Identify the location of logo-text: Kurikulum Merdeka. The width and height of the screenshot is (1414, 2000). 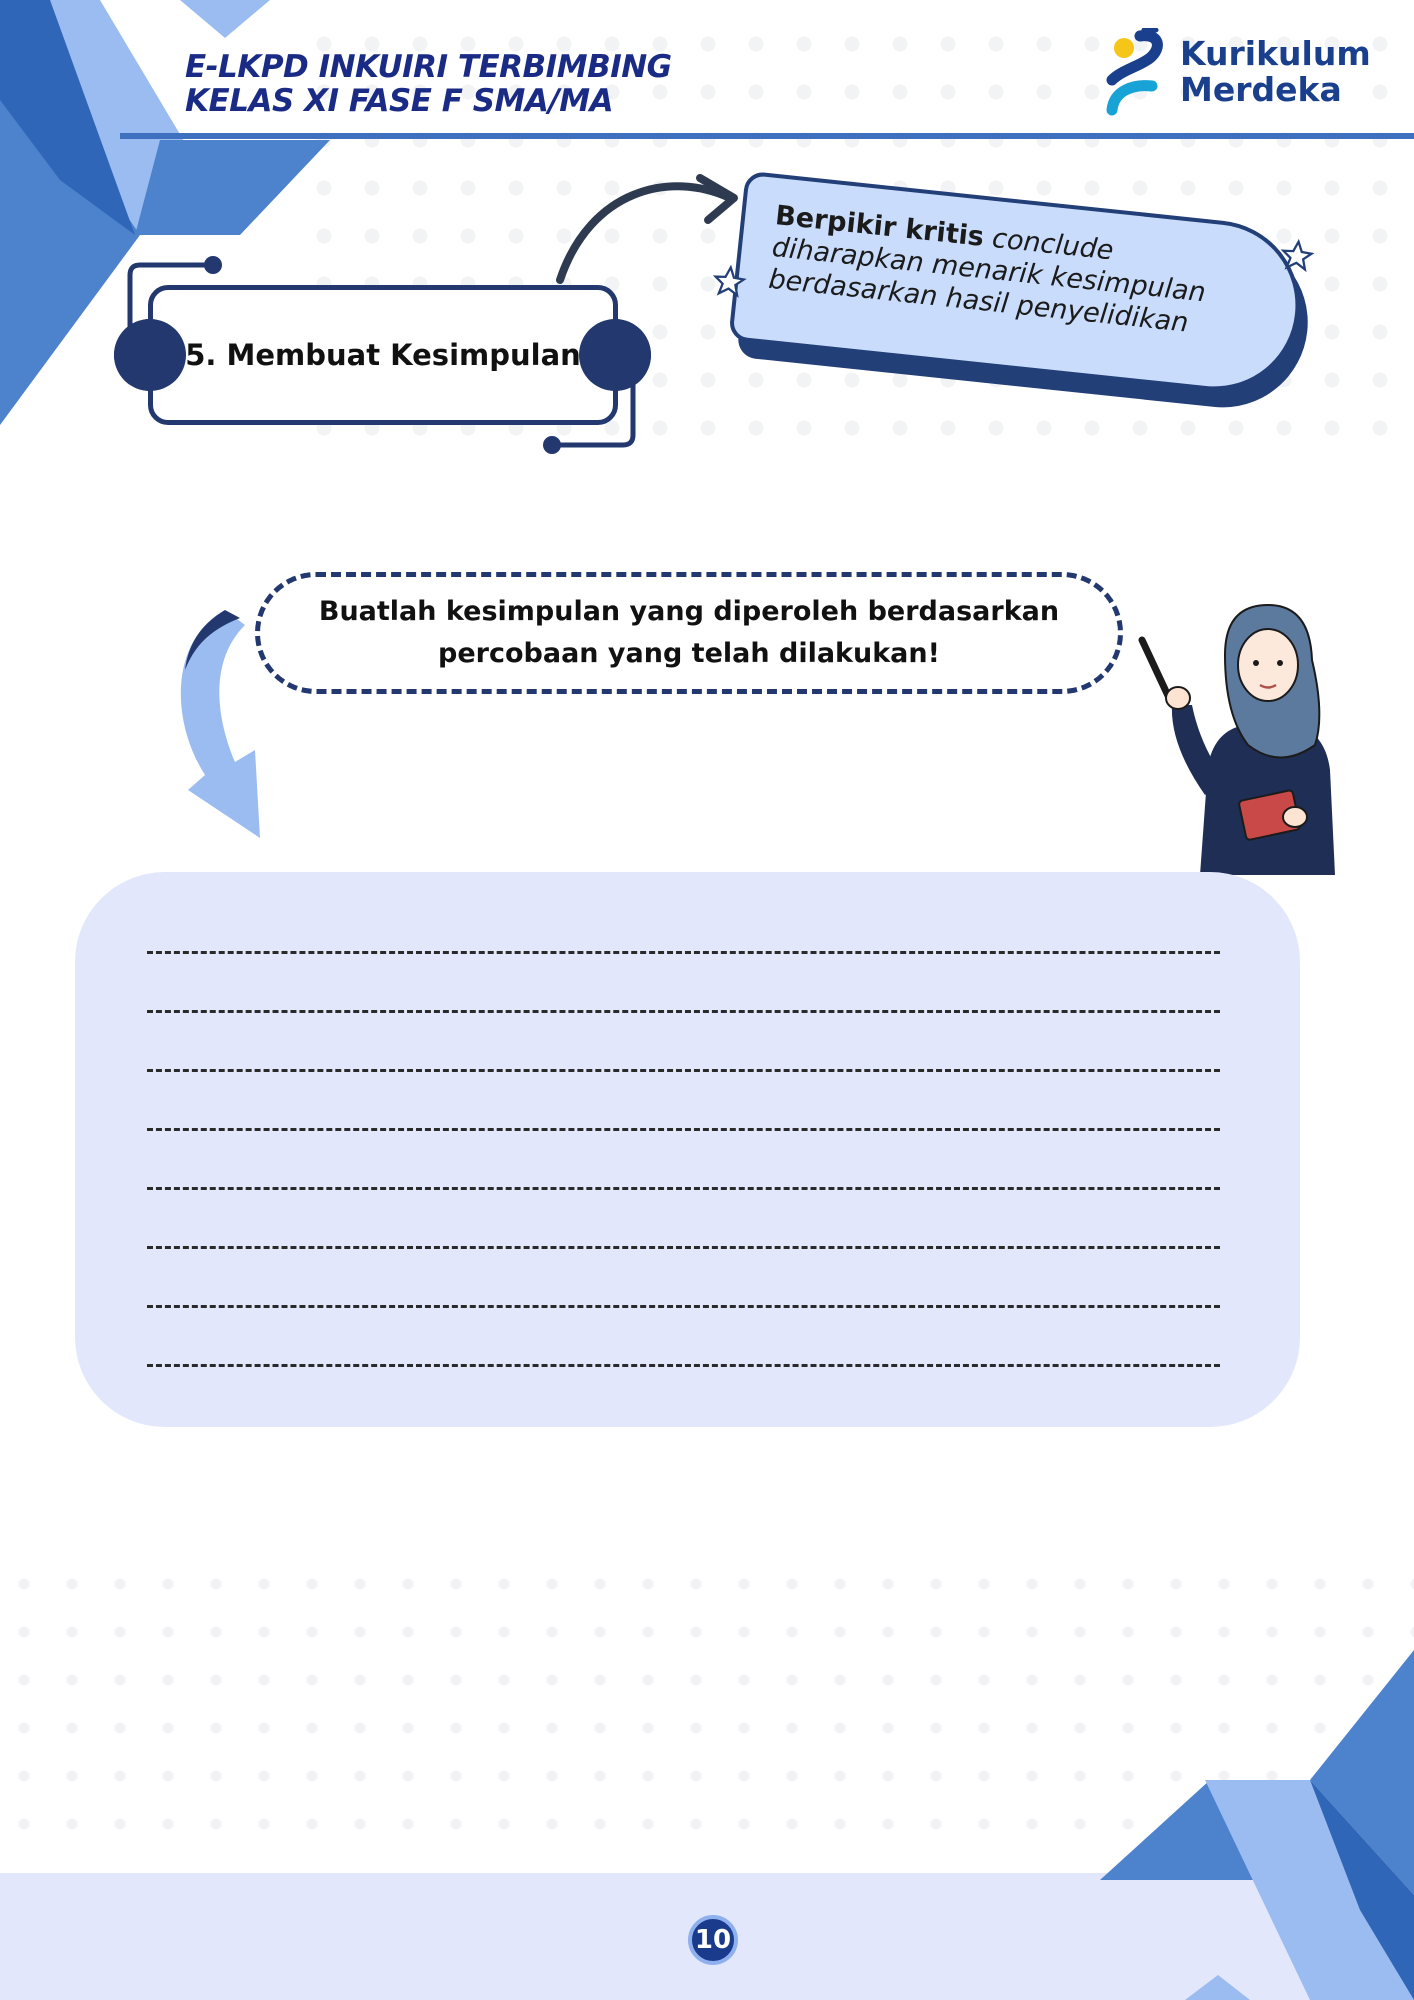
(1275, 72).